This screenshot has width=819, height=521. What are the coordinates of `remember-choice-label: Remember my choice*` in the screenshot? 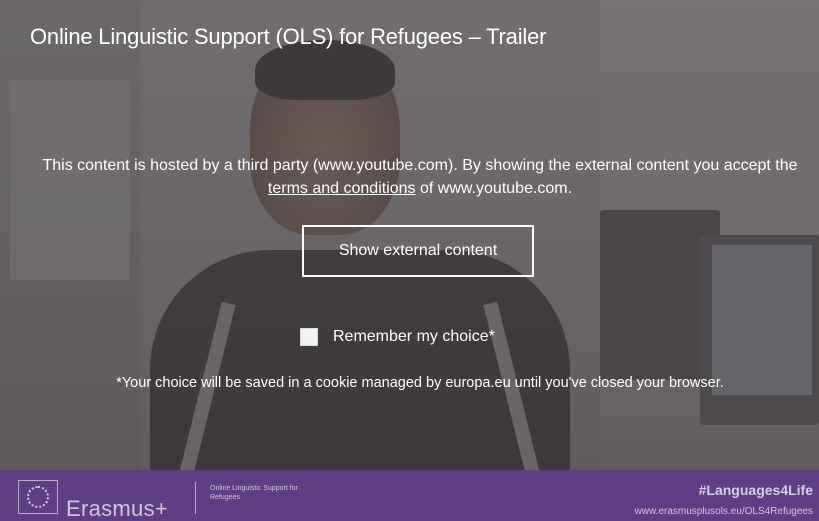 It's located at (414, 337).